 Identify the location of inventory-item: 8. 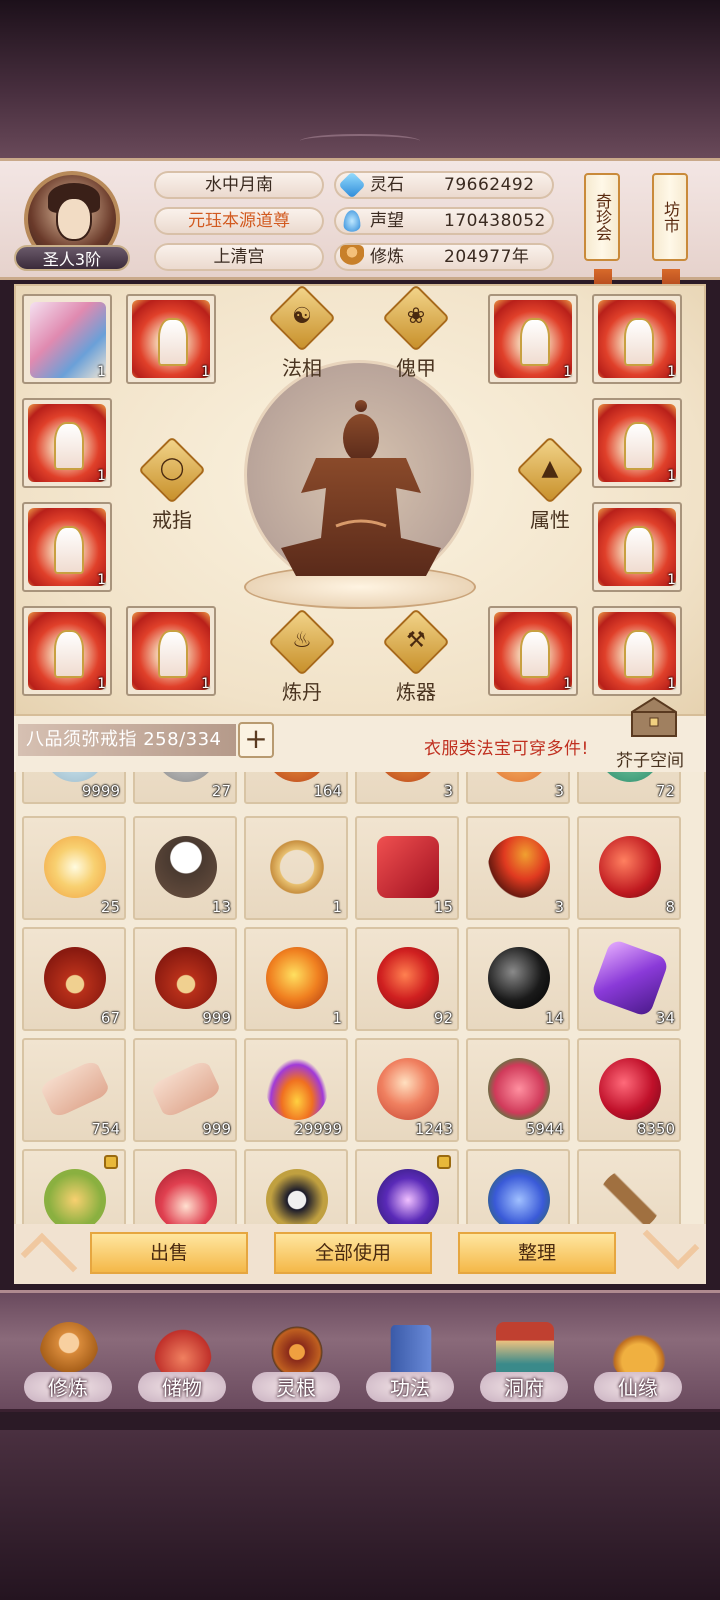
(629, 868).